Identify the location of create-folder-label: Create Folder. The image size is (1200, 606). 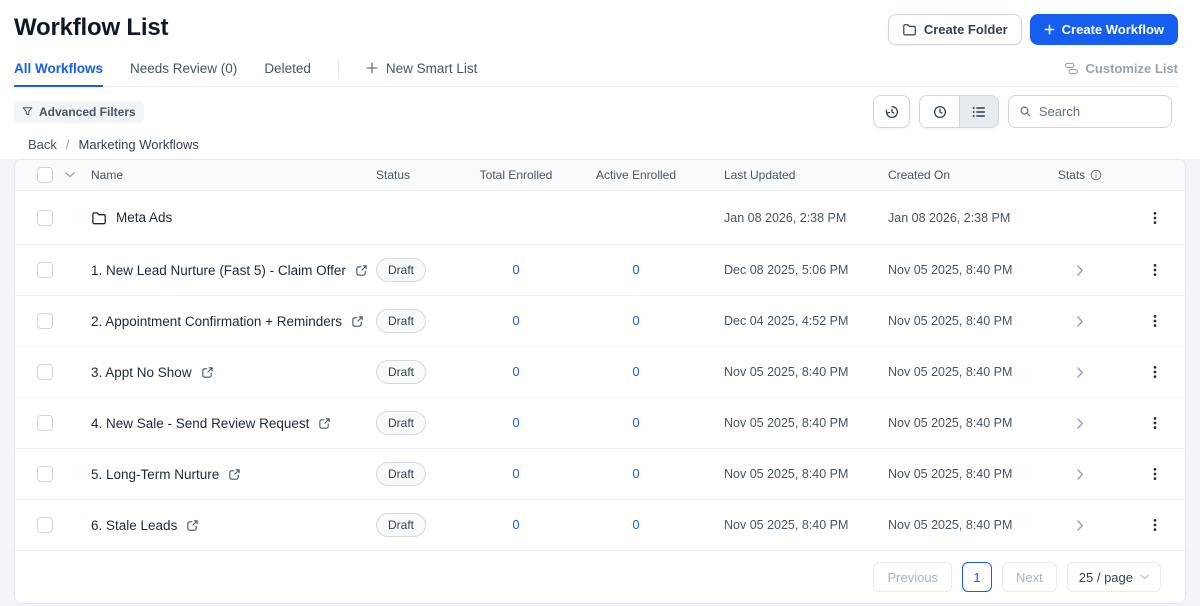
(965, 29).